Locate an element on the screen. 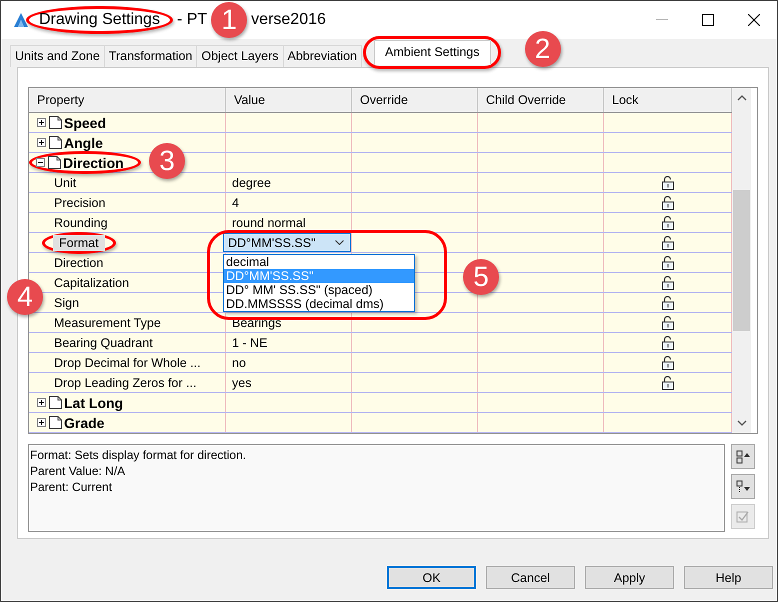 This screenshot has width=778, height=602. tab: Ambient Settings is located at coordinates (432, 52).